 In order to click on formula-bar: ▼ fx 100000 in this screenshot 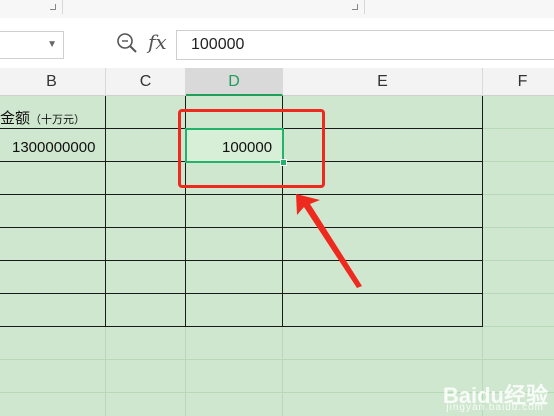, I will do `click(277, 43)`.